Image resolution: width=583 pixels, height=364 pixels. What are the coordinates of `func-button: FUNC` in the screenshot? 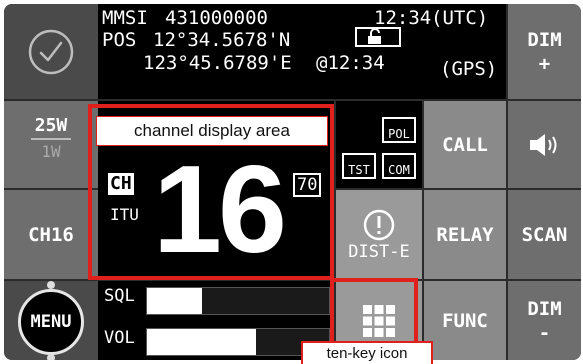 It's located at (465, 320).